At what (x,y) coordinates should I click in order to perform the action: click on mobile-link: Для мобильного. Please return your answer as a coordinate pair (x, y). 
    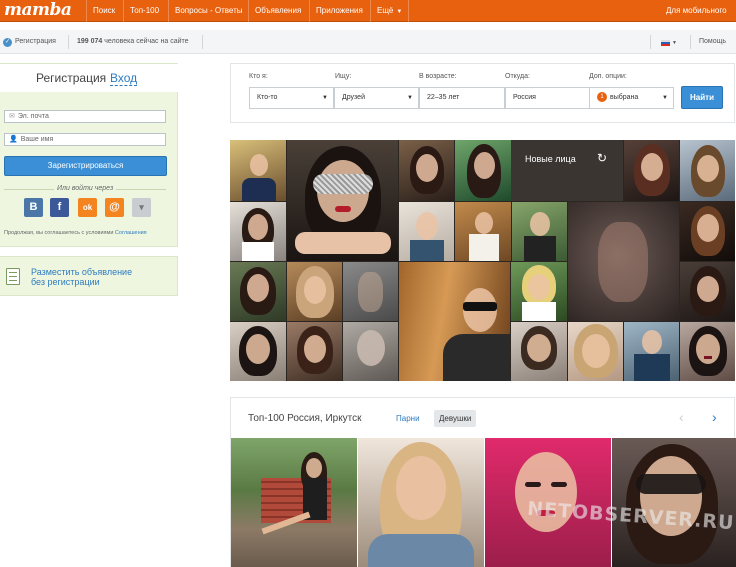
    Looking at the image, I should click on (696, 11).